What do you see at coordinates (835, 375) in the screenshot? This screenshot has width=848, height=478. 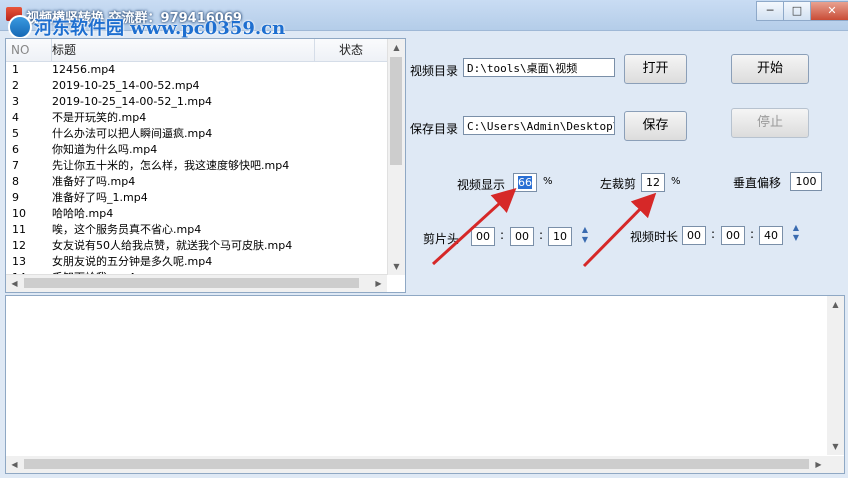 I see `log-vertical-scrollbar: ▲ ▼` at bounding box center [835, 375].